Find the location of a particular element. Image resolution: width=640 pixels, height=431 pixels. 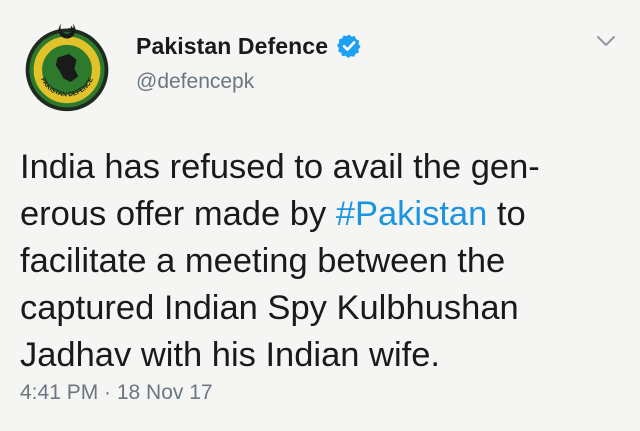

hashtag-link: #Pakistan is located at coordinates (412, 214).